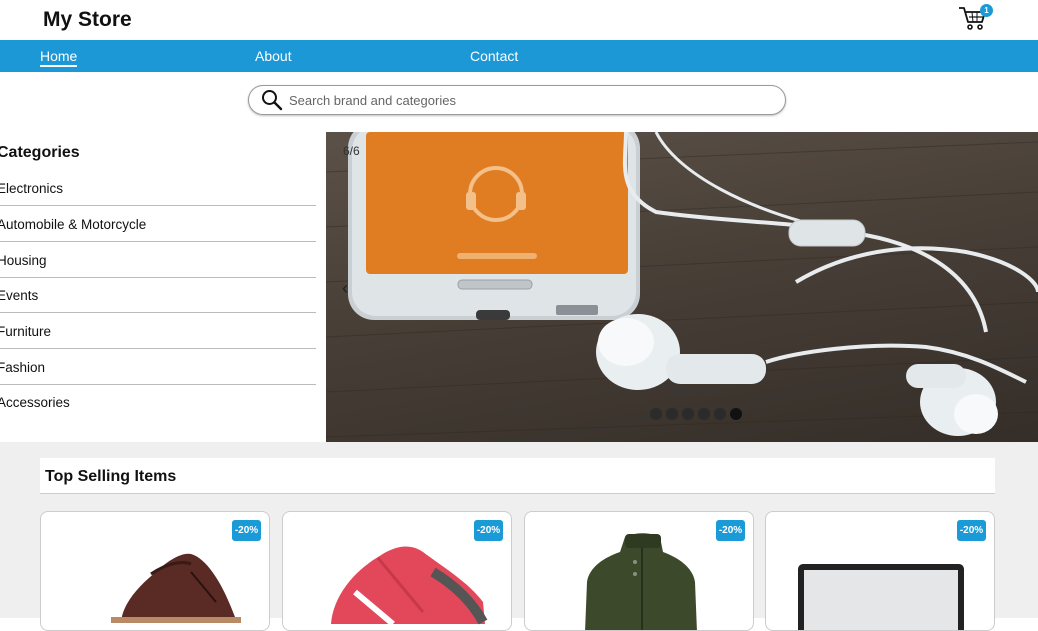 This screenshot has width=1038, height=631. Describe the element at coordinates (397, 571) in the screenshot. I see `product-card-2: -20%` at that location.